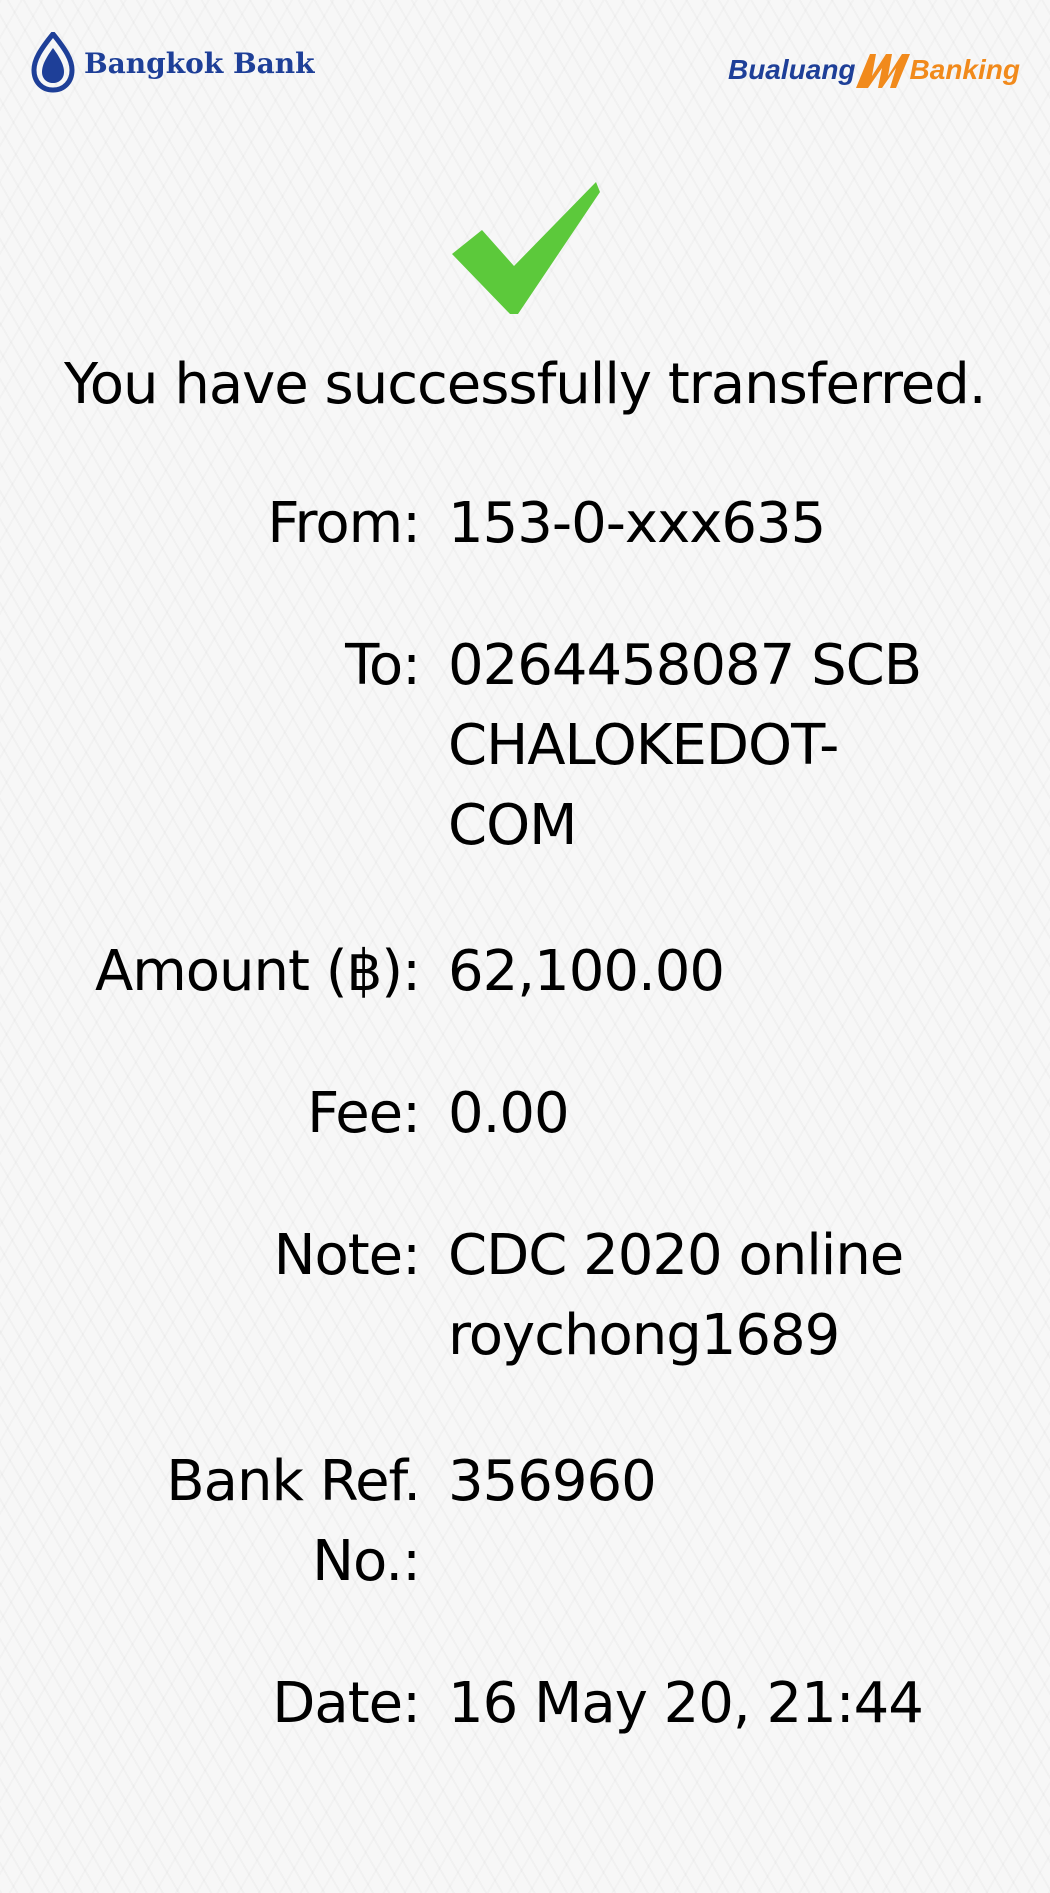  Describe the element at coordinates (644, 1335) in the screenshot. I see `note-value-line: roychong1689` at that location.